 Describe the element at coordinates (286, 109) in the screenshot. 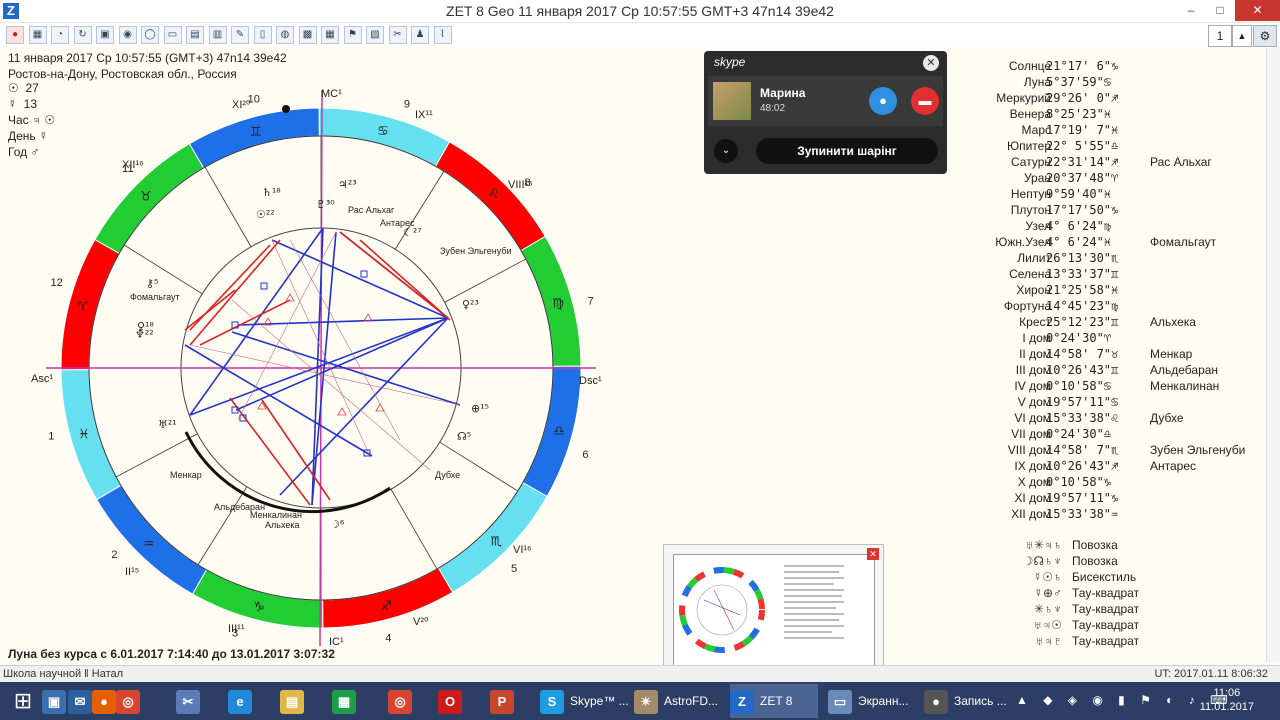

I see `mc-marker-dot` at that location.